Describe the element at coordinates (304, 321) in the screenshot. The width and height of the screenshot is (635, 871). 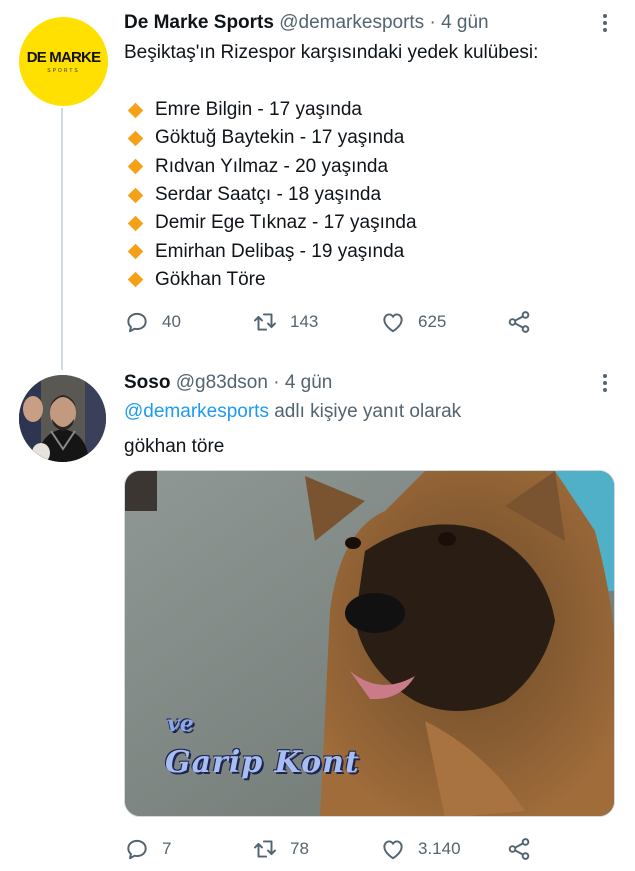
I see `retweet-count: 143` at that location.